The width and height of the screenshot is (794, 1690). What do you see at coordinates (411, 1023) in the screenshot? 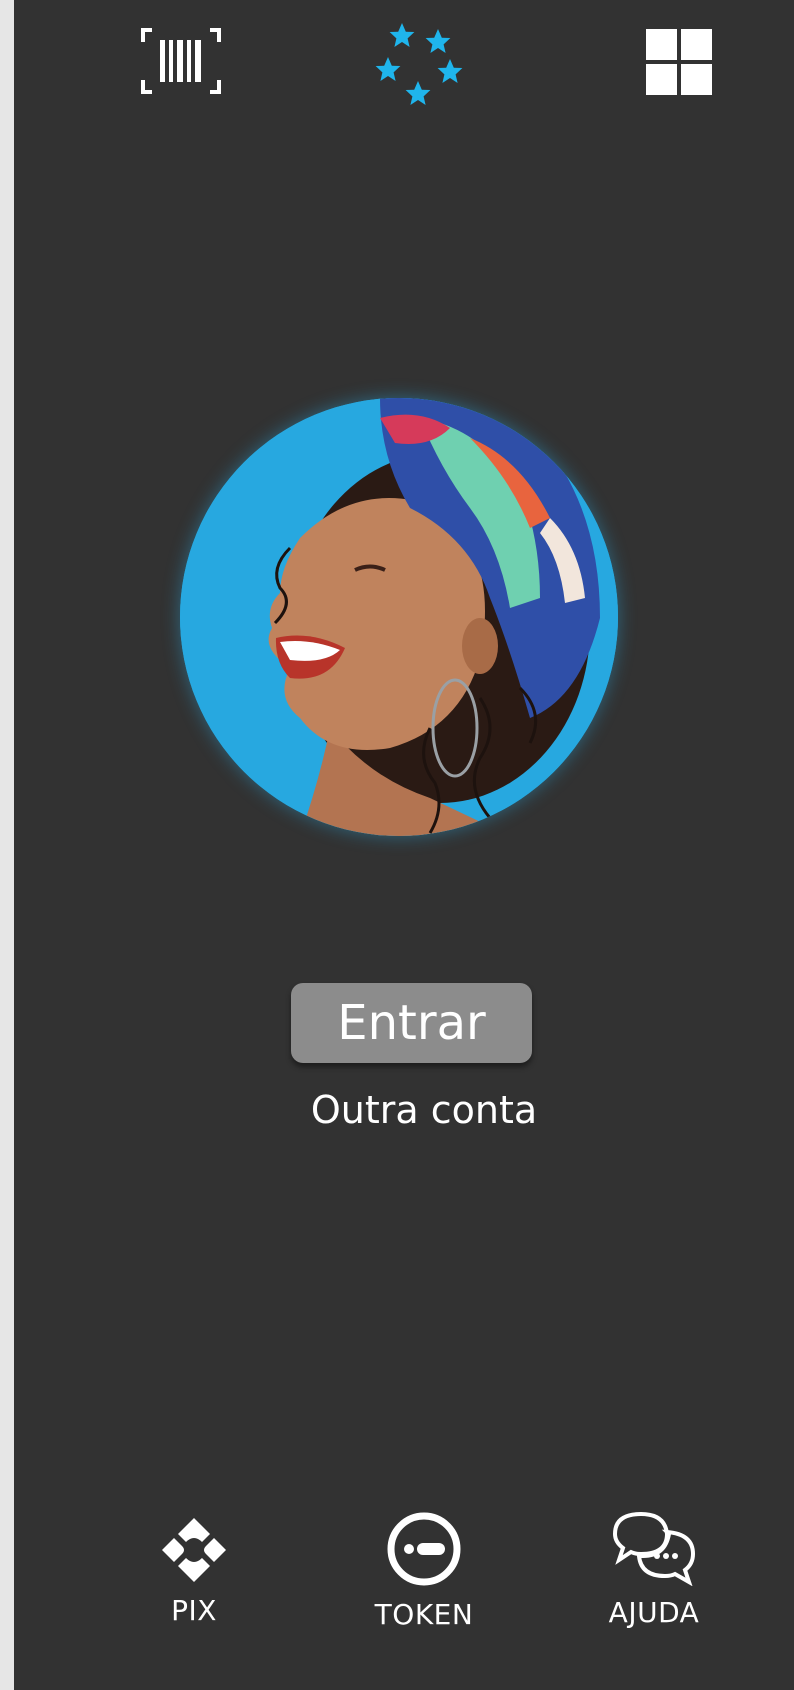
I see `enter-button: Entrar` at bounding box center [411, 1023].